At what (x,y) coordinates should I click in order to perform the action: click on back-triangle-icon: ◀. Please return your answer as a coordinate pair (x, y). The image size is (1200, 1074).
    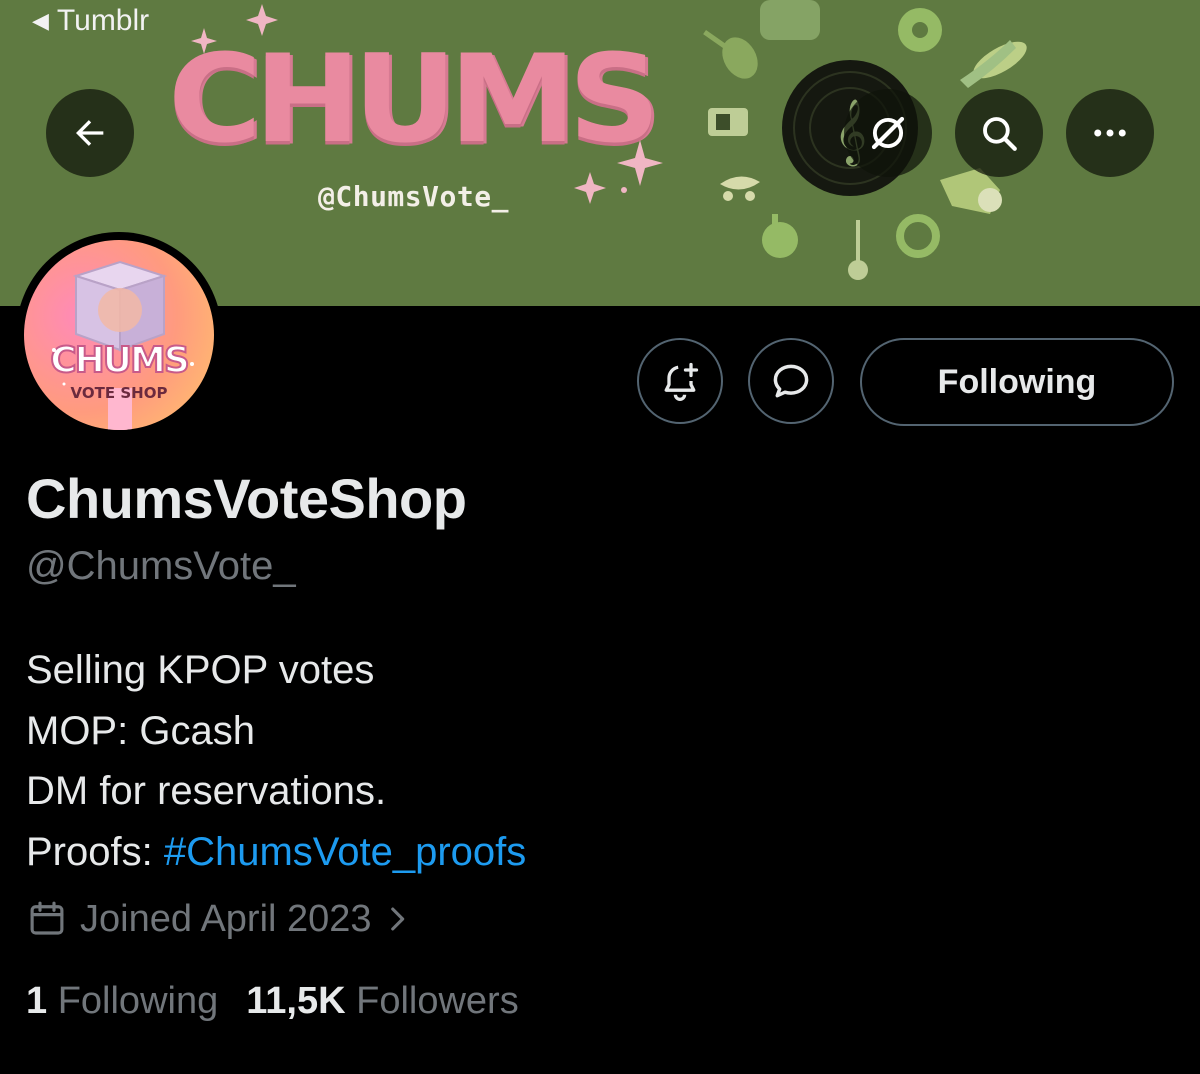
    Looking at the image, I should click on (40, 20).